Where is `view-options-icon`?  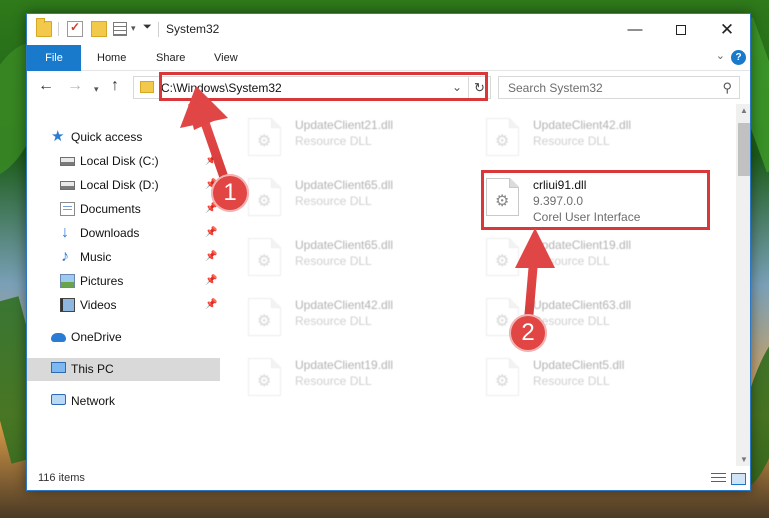 view-options-icon is located at coordinates (120, 29).